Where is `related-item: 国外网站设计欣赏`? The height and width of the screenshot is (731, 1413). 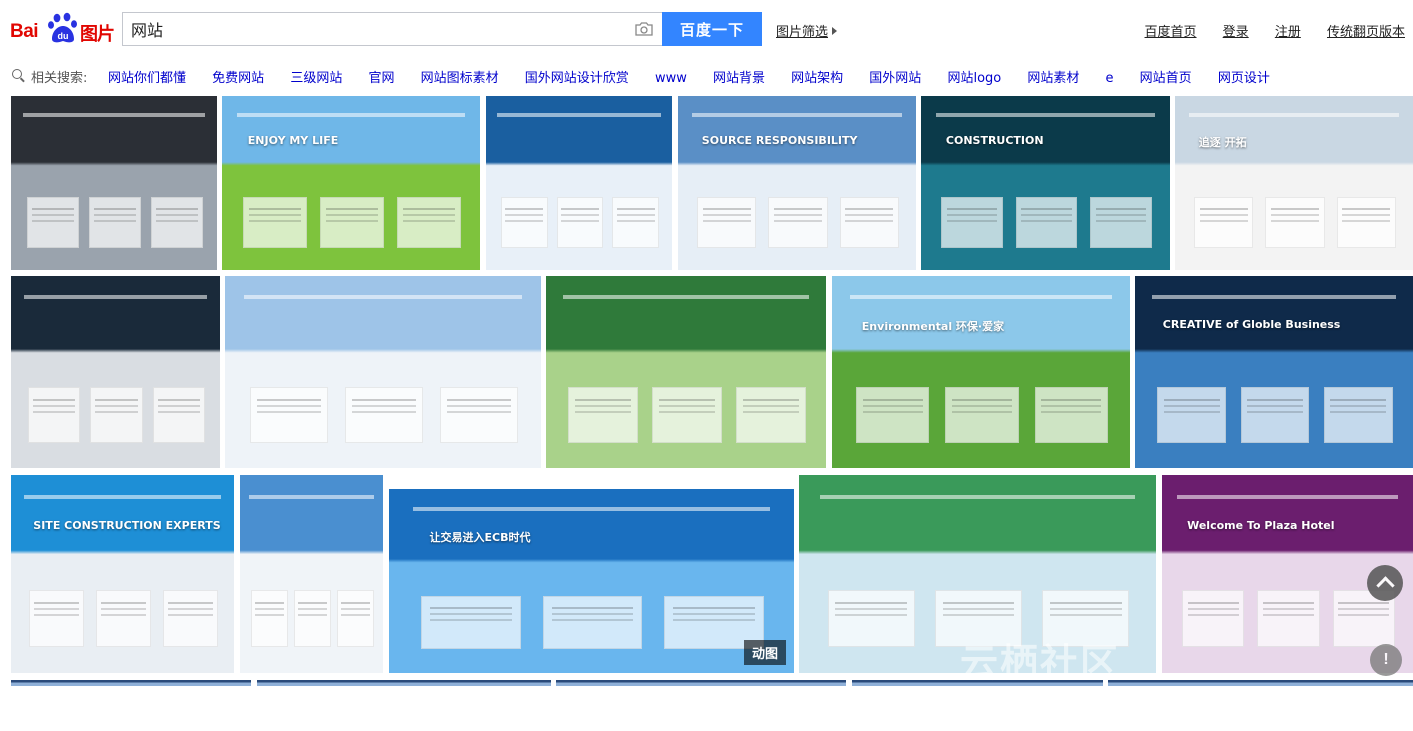
related-item: 国外网站设计欣赏 is located at coordinates (577, 78).